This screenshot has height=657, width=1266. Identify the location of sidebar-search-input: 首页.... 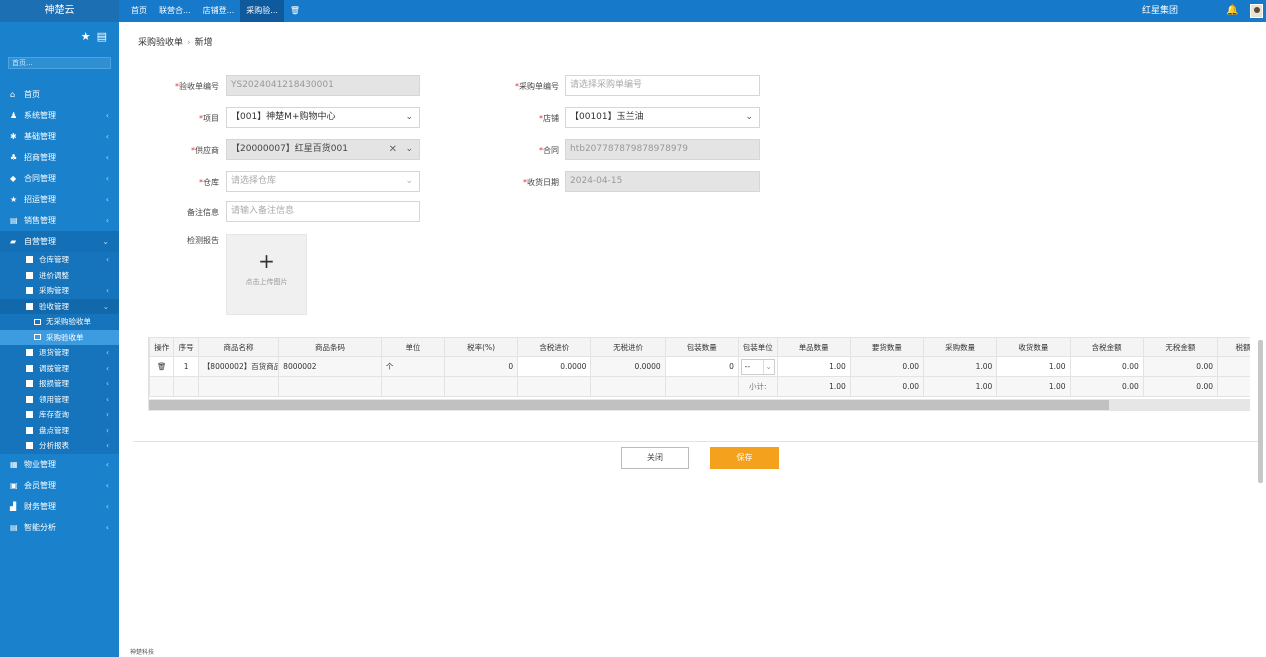
(59, 63).